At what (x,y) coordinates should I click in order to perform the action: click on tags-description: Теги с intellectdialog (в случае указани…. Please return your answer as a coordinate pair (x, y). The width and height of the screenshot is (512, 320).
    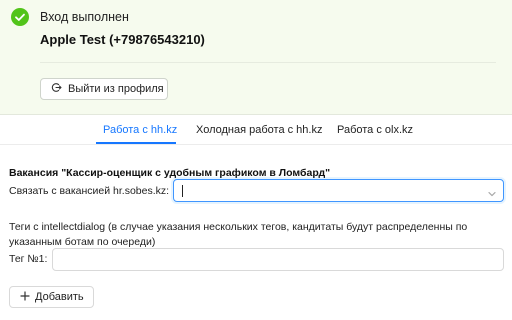
    Looking at the image, I should click on (238, 234).